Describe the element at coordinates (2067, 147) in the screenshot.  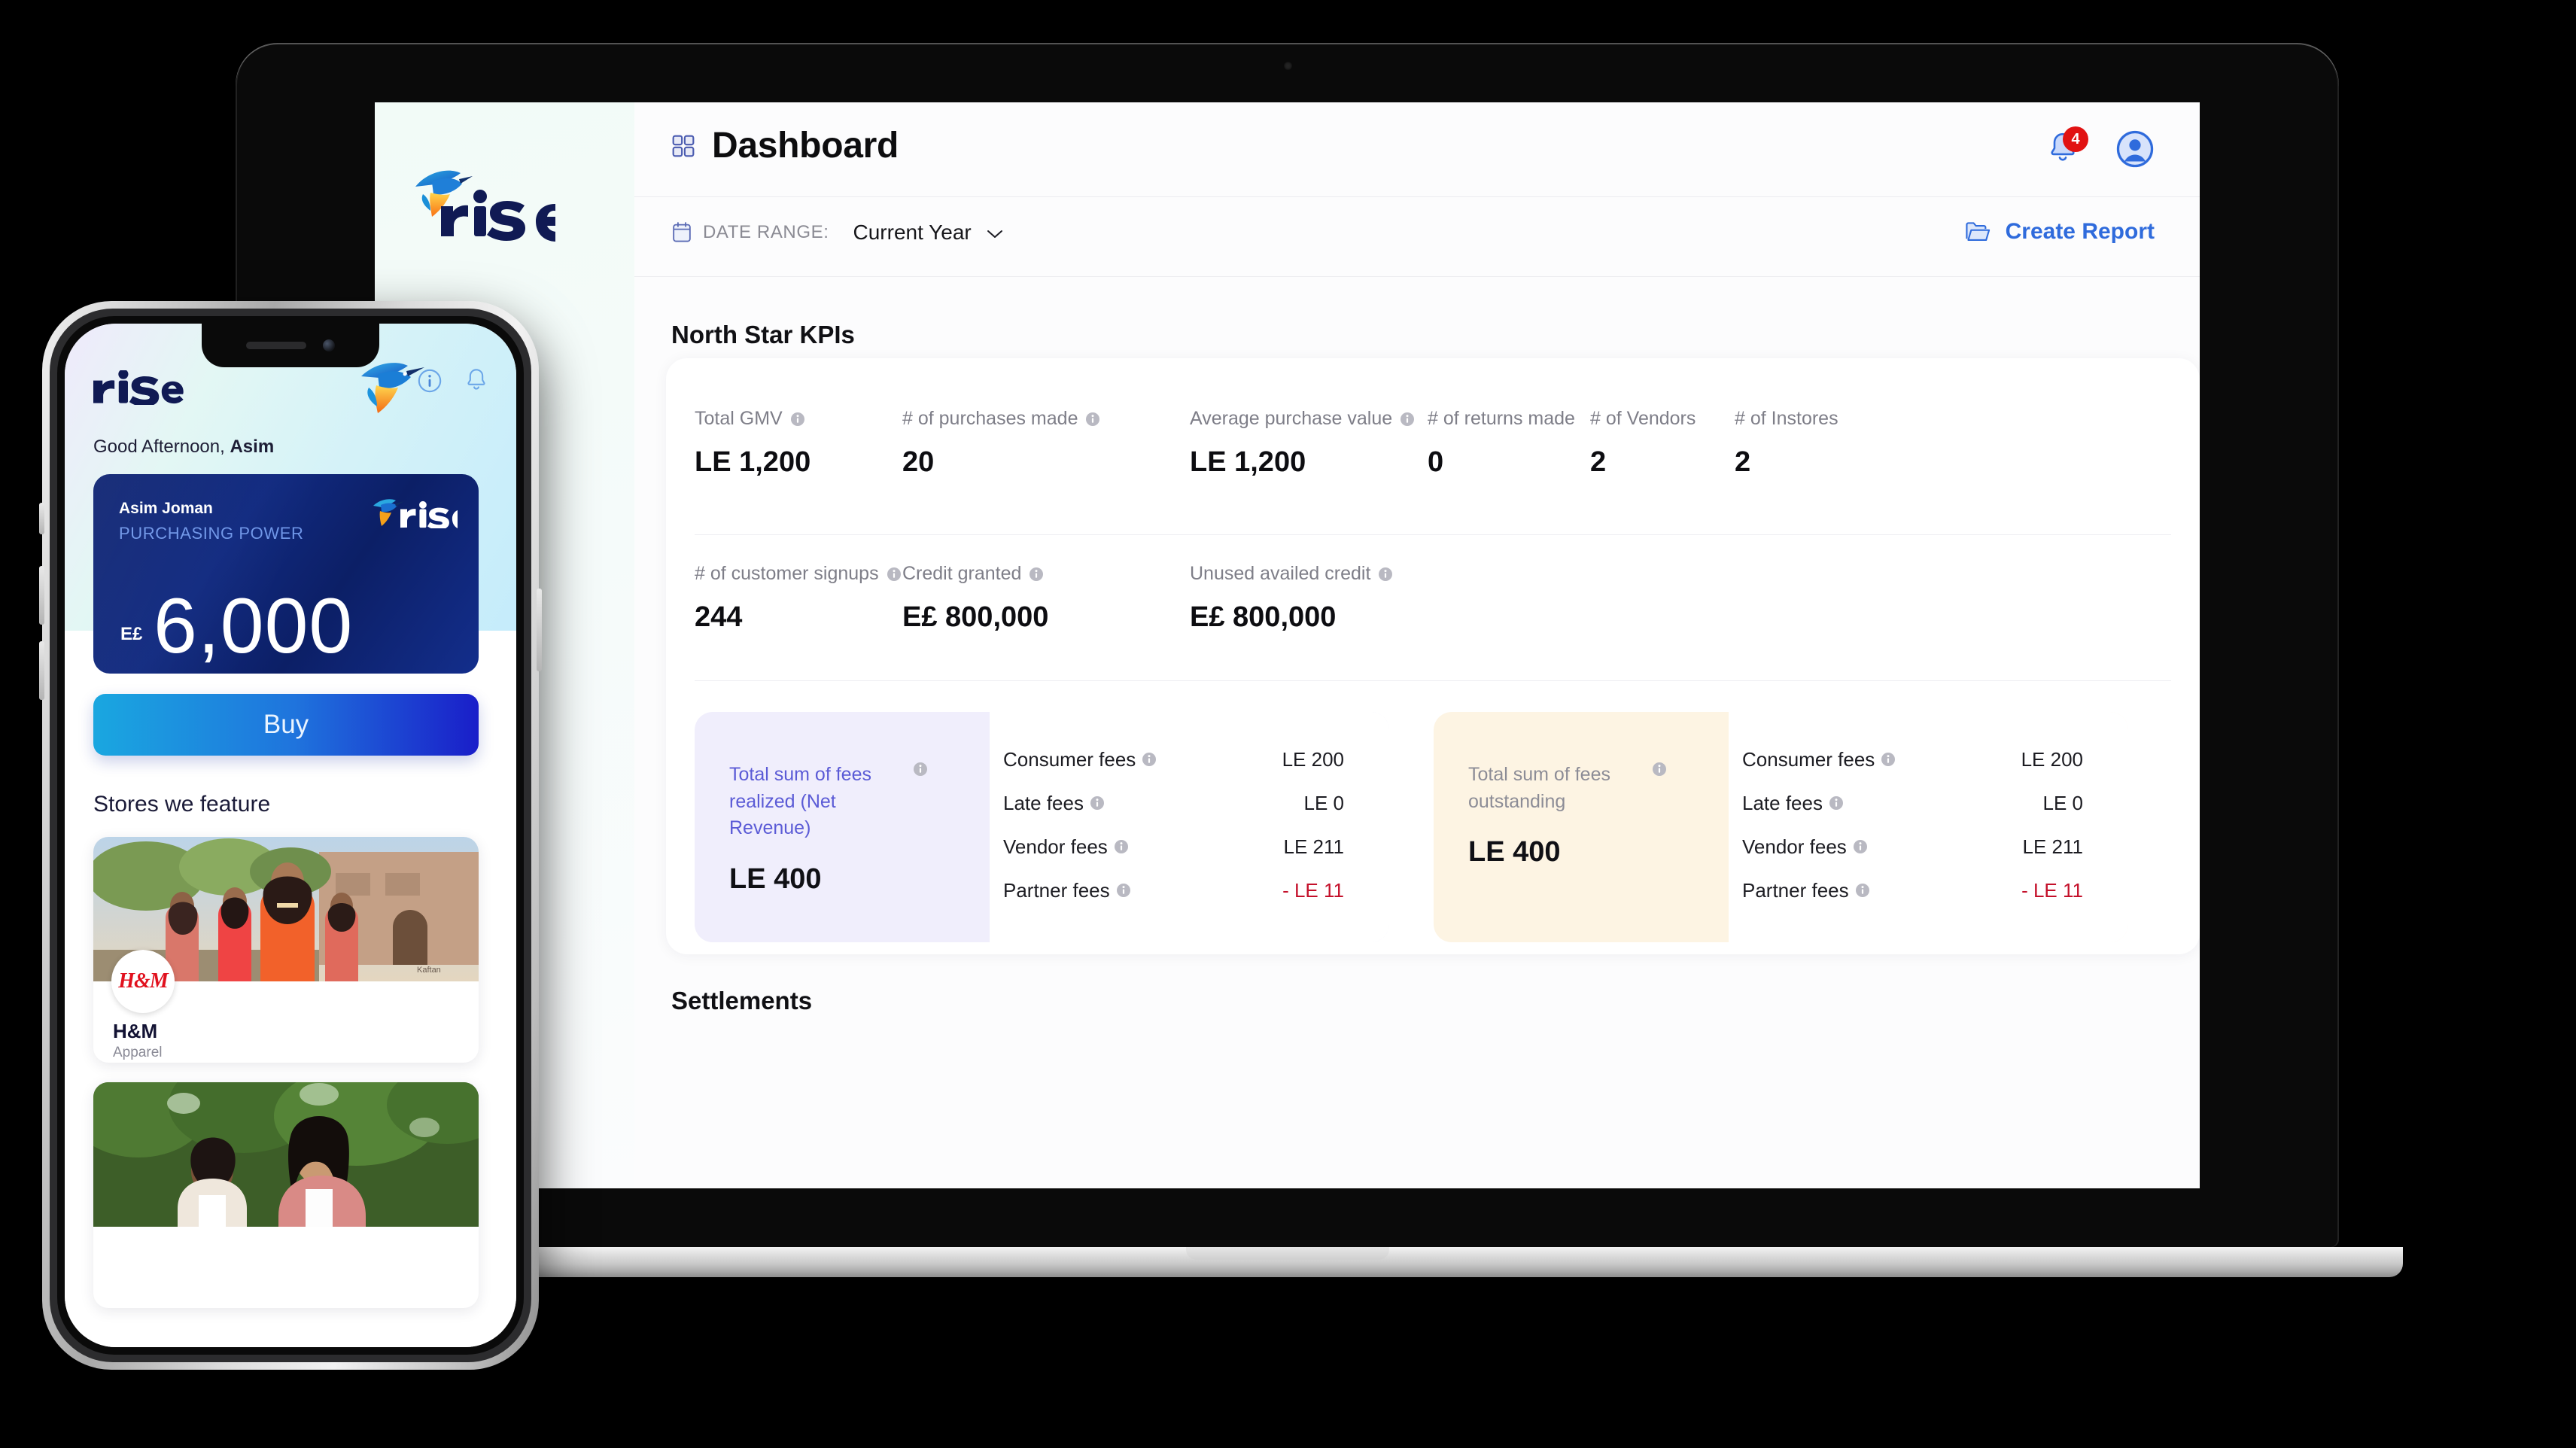
I see `notifications-button: 4` at that location.